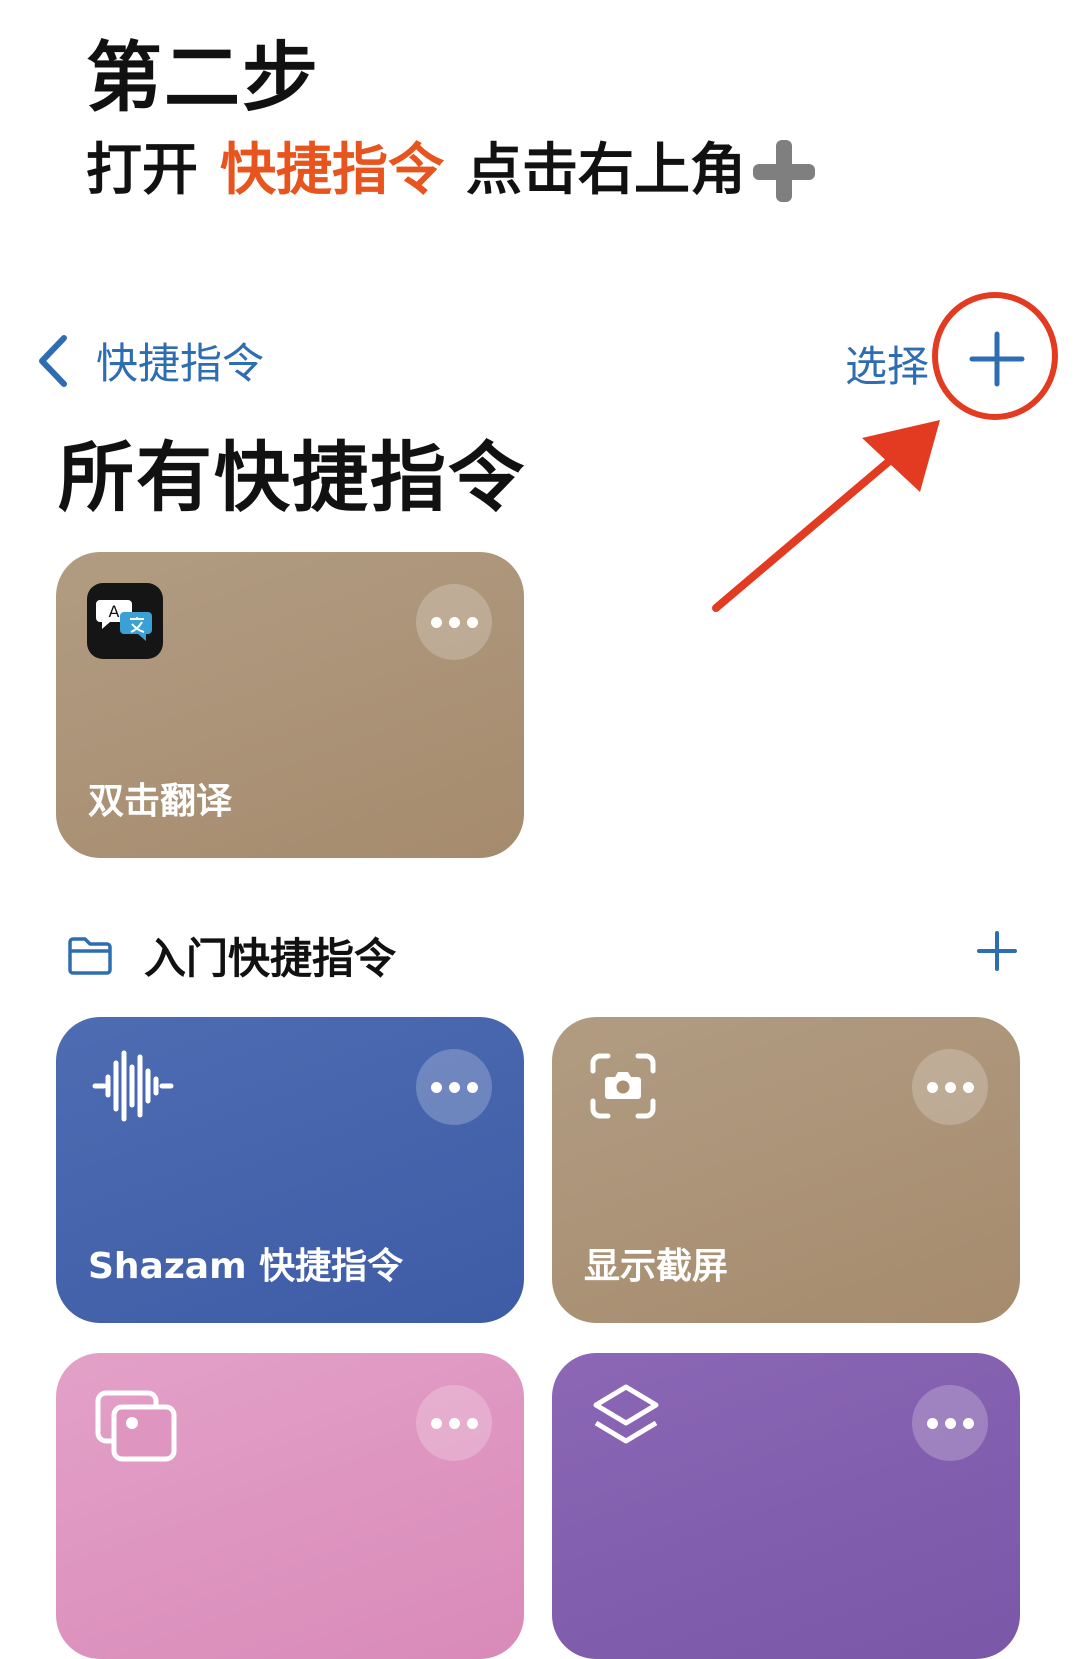 The width and height of the screenshot is (1080, 1659). I want to click on back-button: 快捷指令, so click(150, 360).